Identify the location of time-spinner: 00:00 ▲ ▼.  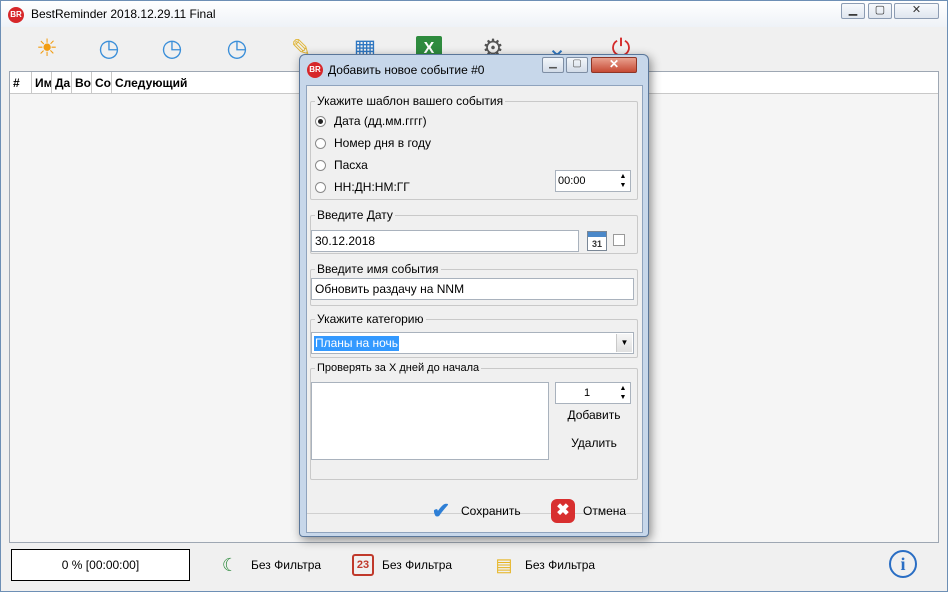
(593, 181).